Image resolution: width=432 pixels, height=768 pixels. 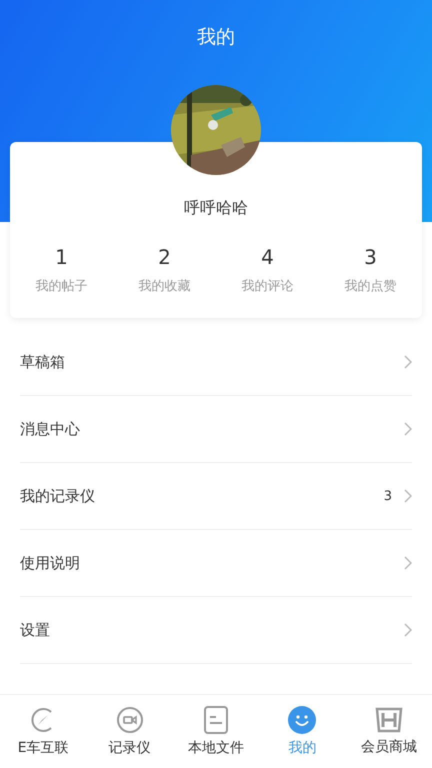 What do you see at coordinates (216, 429) in the screenshot?
I see `menu-item: 消息中心` at bounding box center [216, 429].